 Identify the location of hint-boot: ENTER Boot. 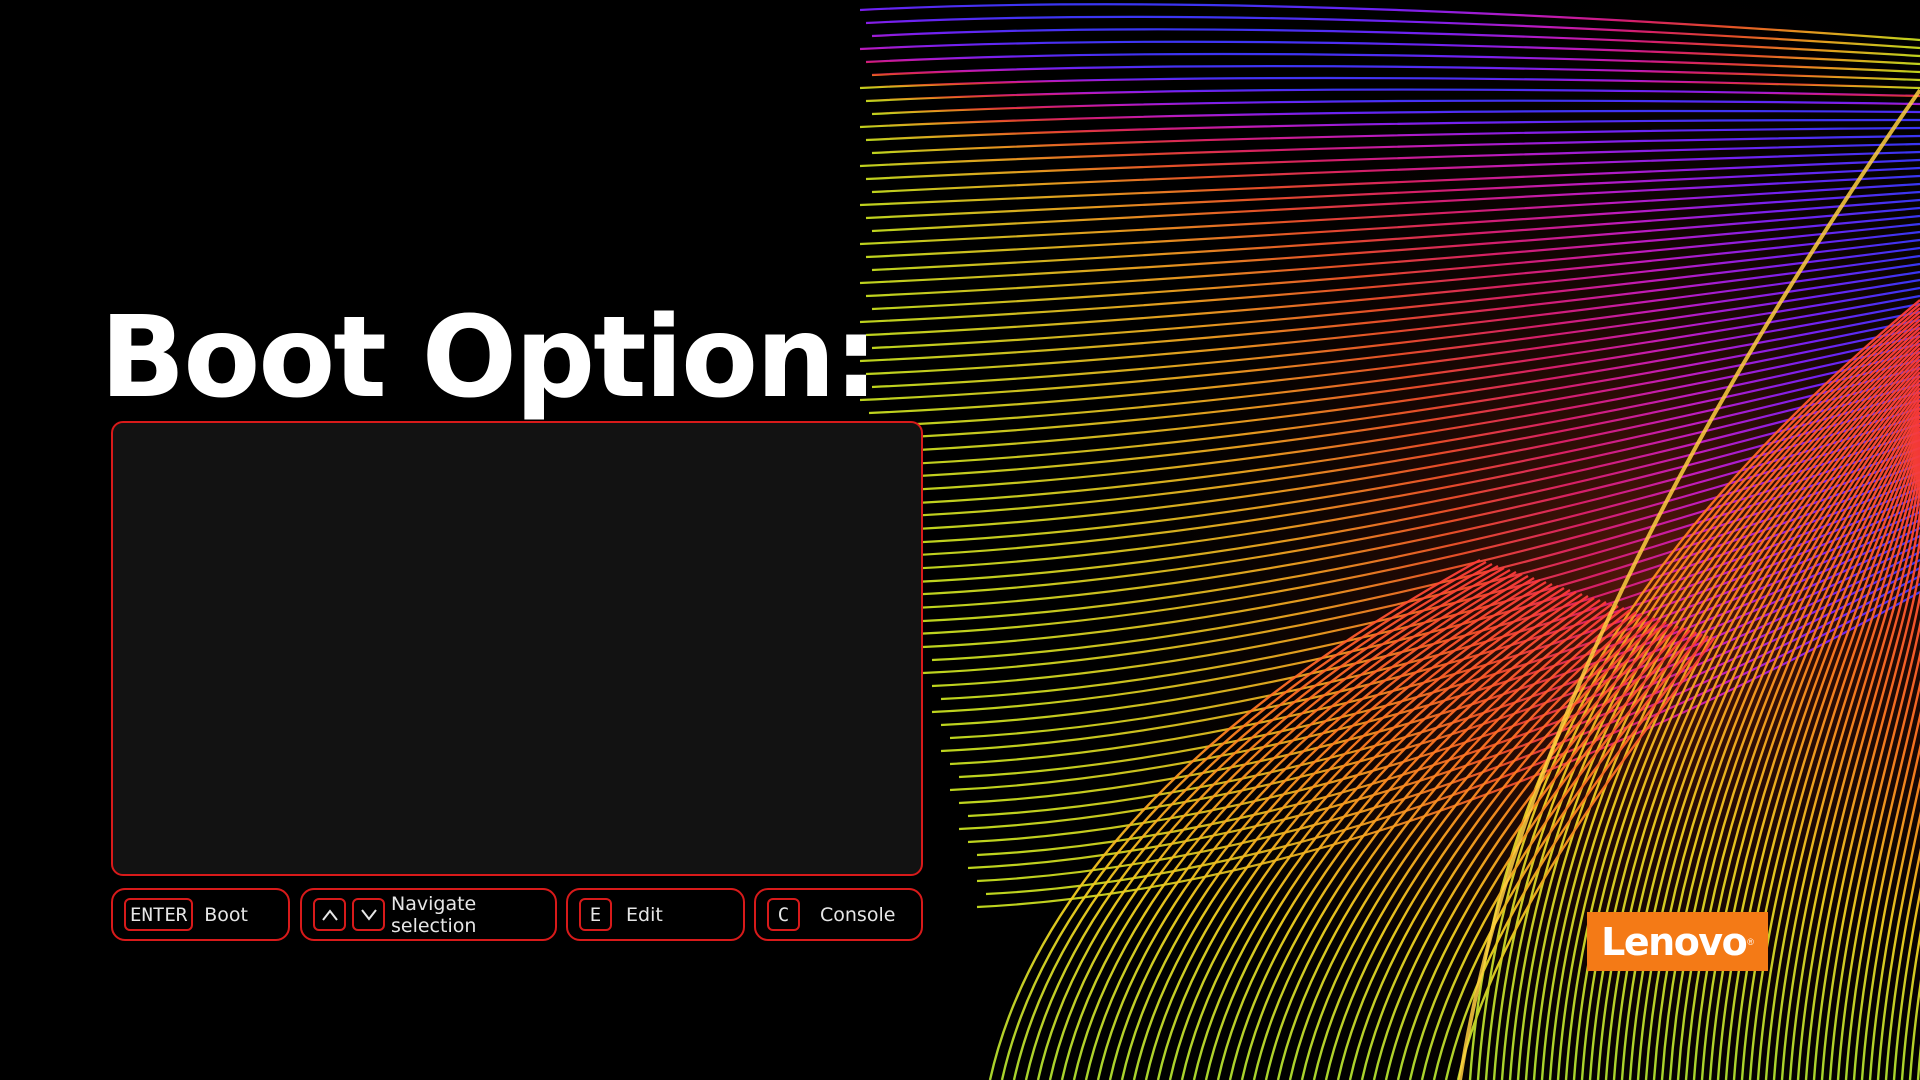
(200, 914).